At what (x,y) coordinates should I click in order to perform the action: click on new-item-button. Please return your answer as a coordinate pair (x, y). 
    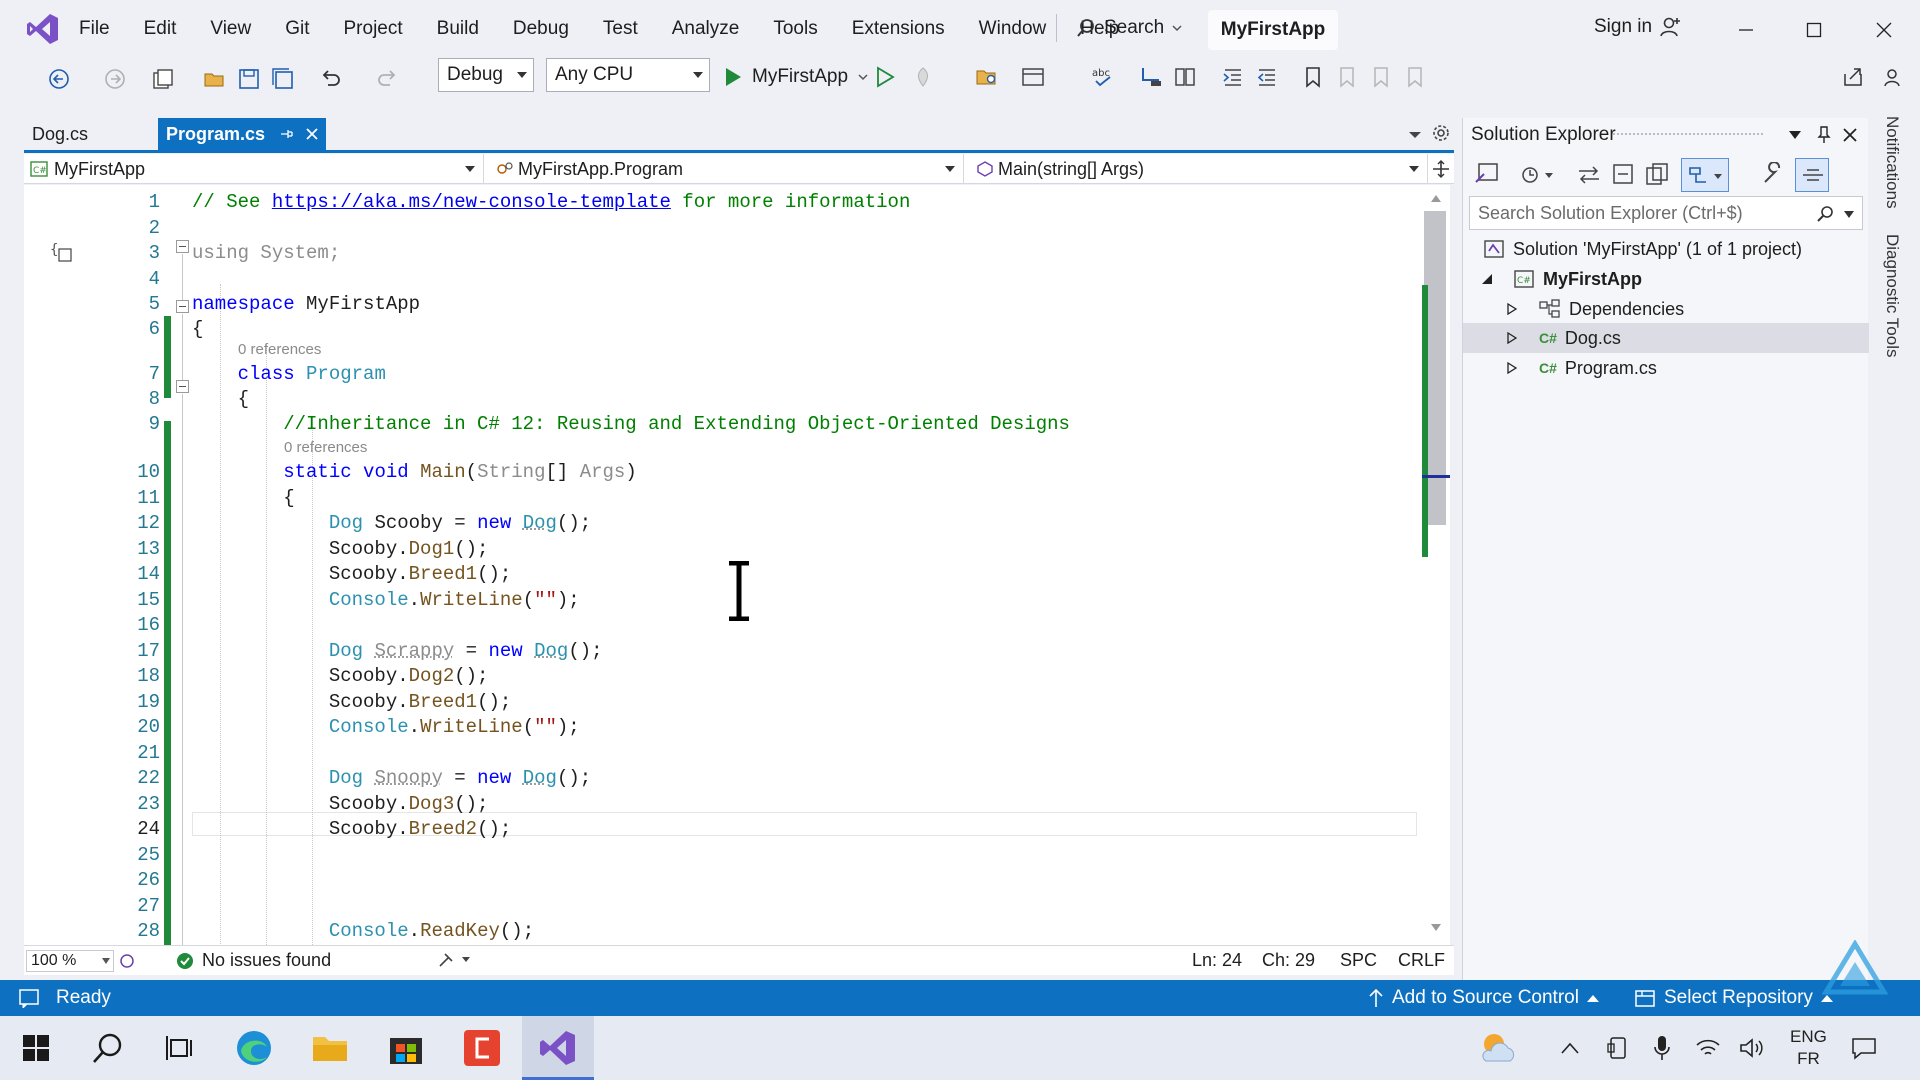
    Looking at the image, I should click on (163, 79).